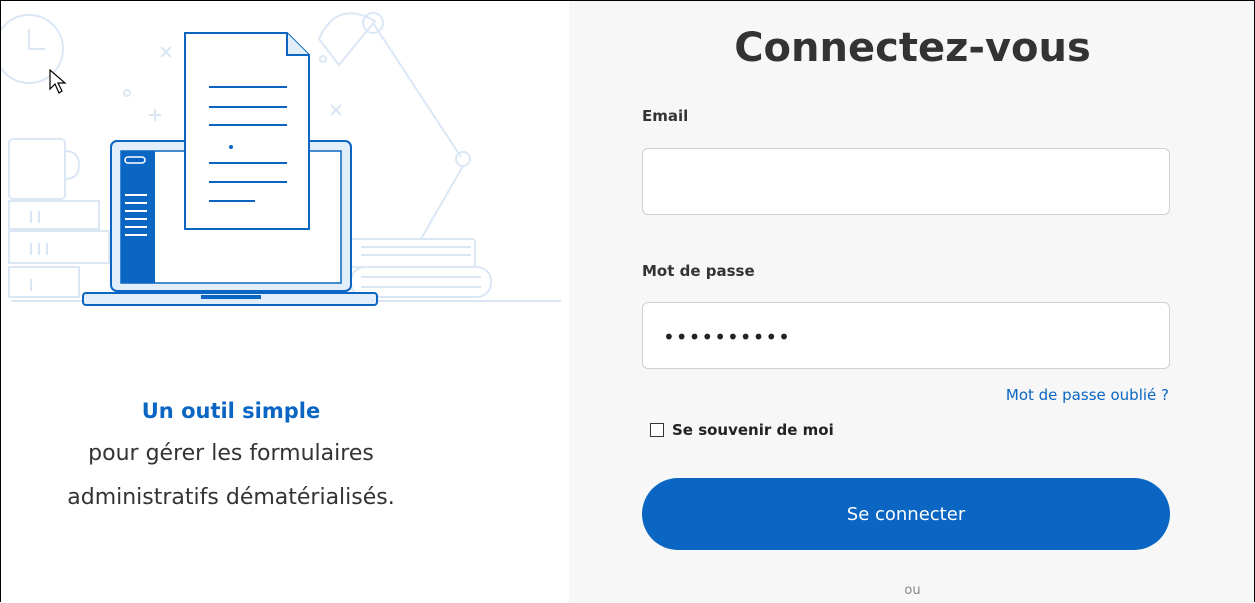  Describe the element at coordinates (698, 271) in the screenshot. I see `password-label: Mot de passe` at that location.